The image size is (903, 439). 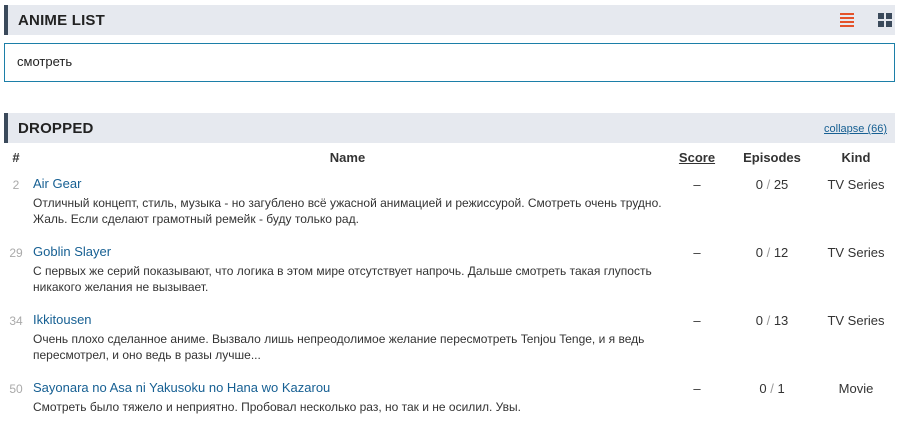 I want to click on column-header-name: Name, so click(x=347, y=157).